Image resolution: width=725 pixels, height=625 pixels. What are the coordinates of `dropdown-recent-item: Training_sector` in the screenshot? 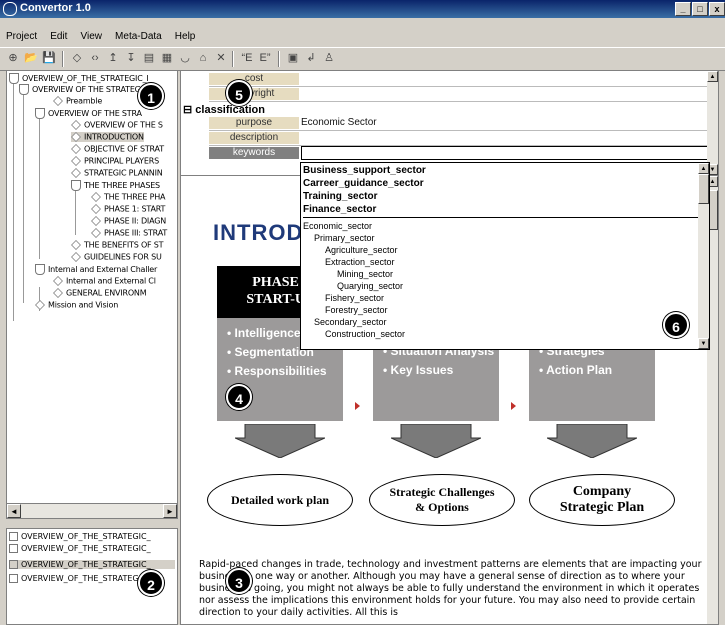 It's located at (340, 196).